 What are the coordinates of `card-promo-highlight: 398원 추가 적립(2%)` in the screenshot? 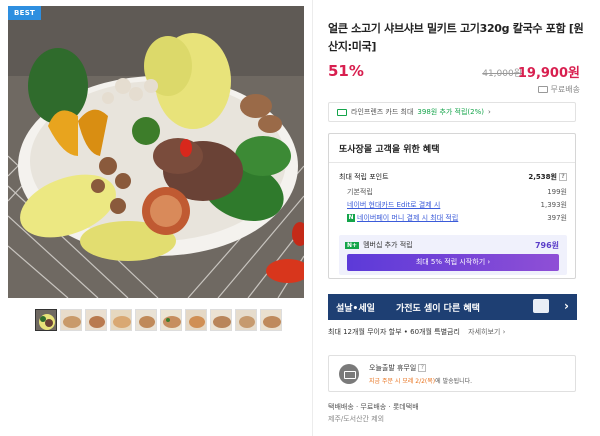 It's located at (450, 112).